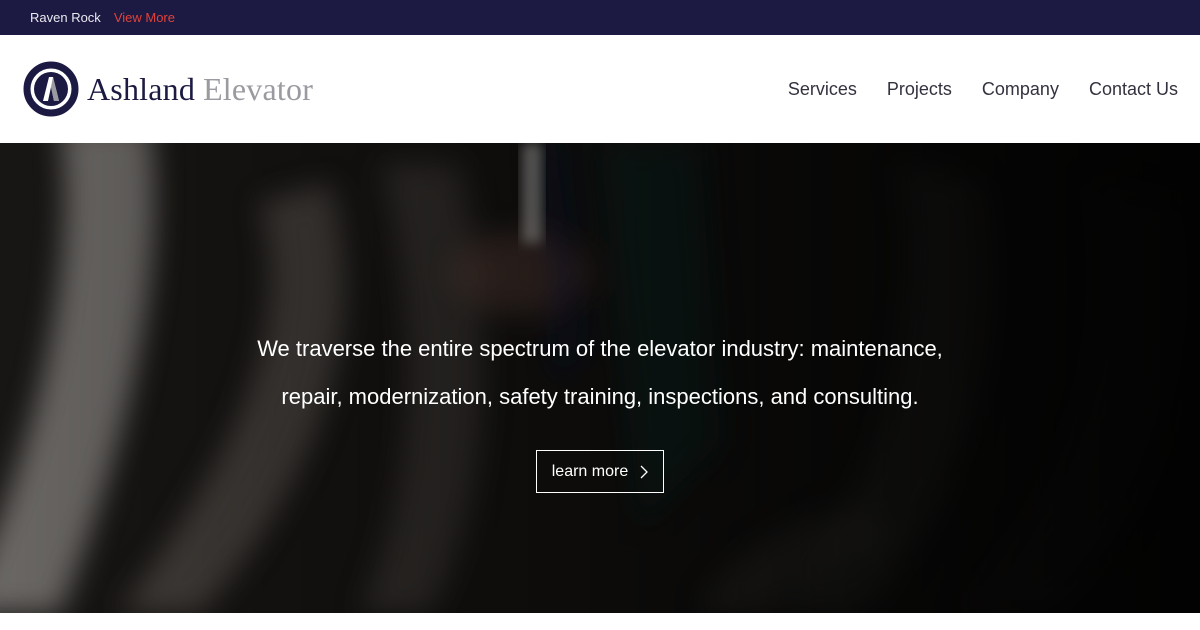 The image size is (1200, 630). Describe the element at coordinates (600, 621) in the screenshot. I see `page-content-start` at that location.